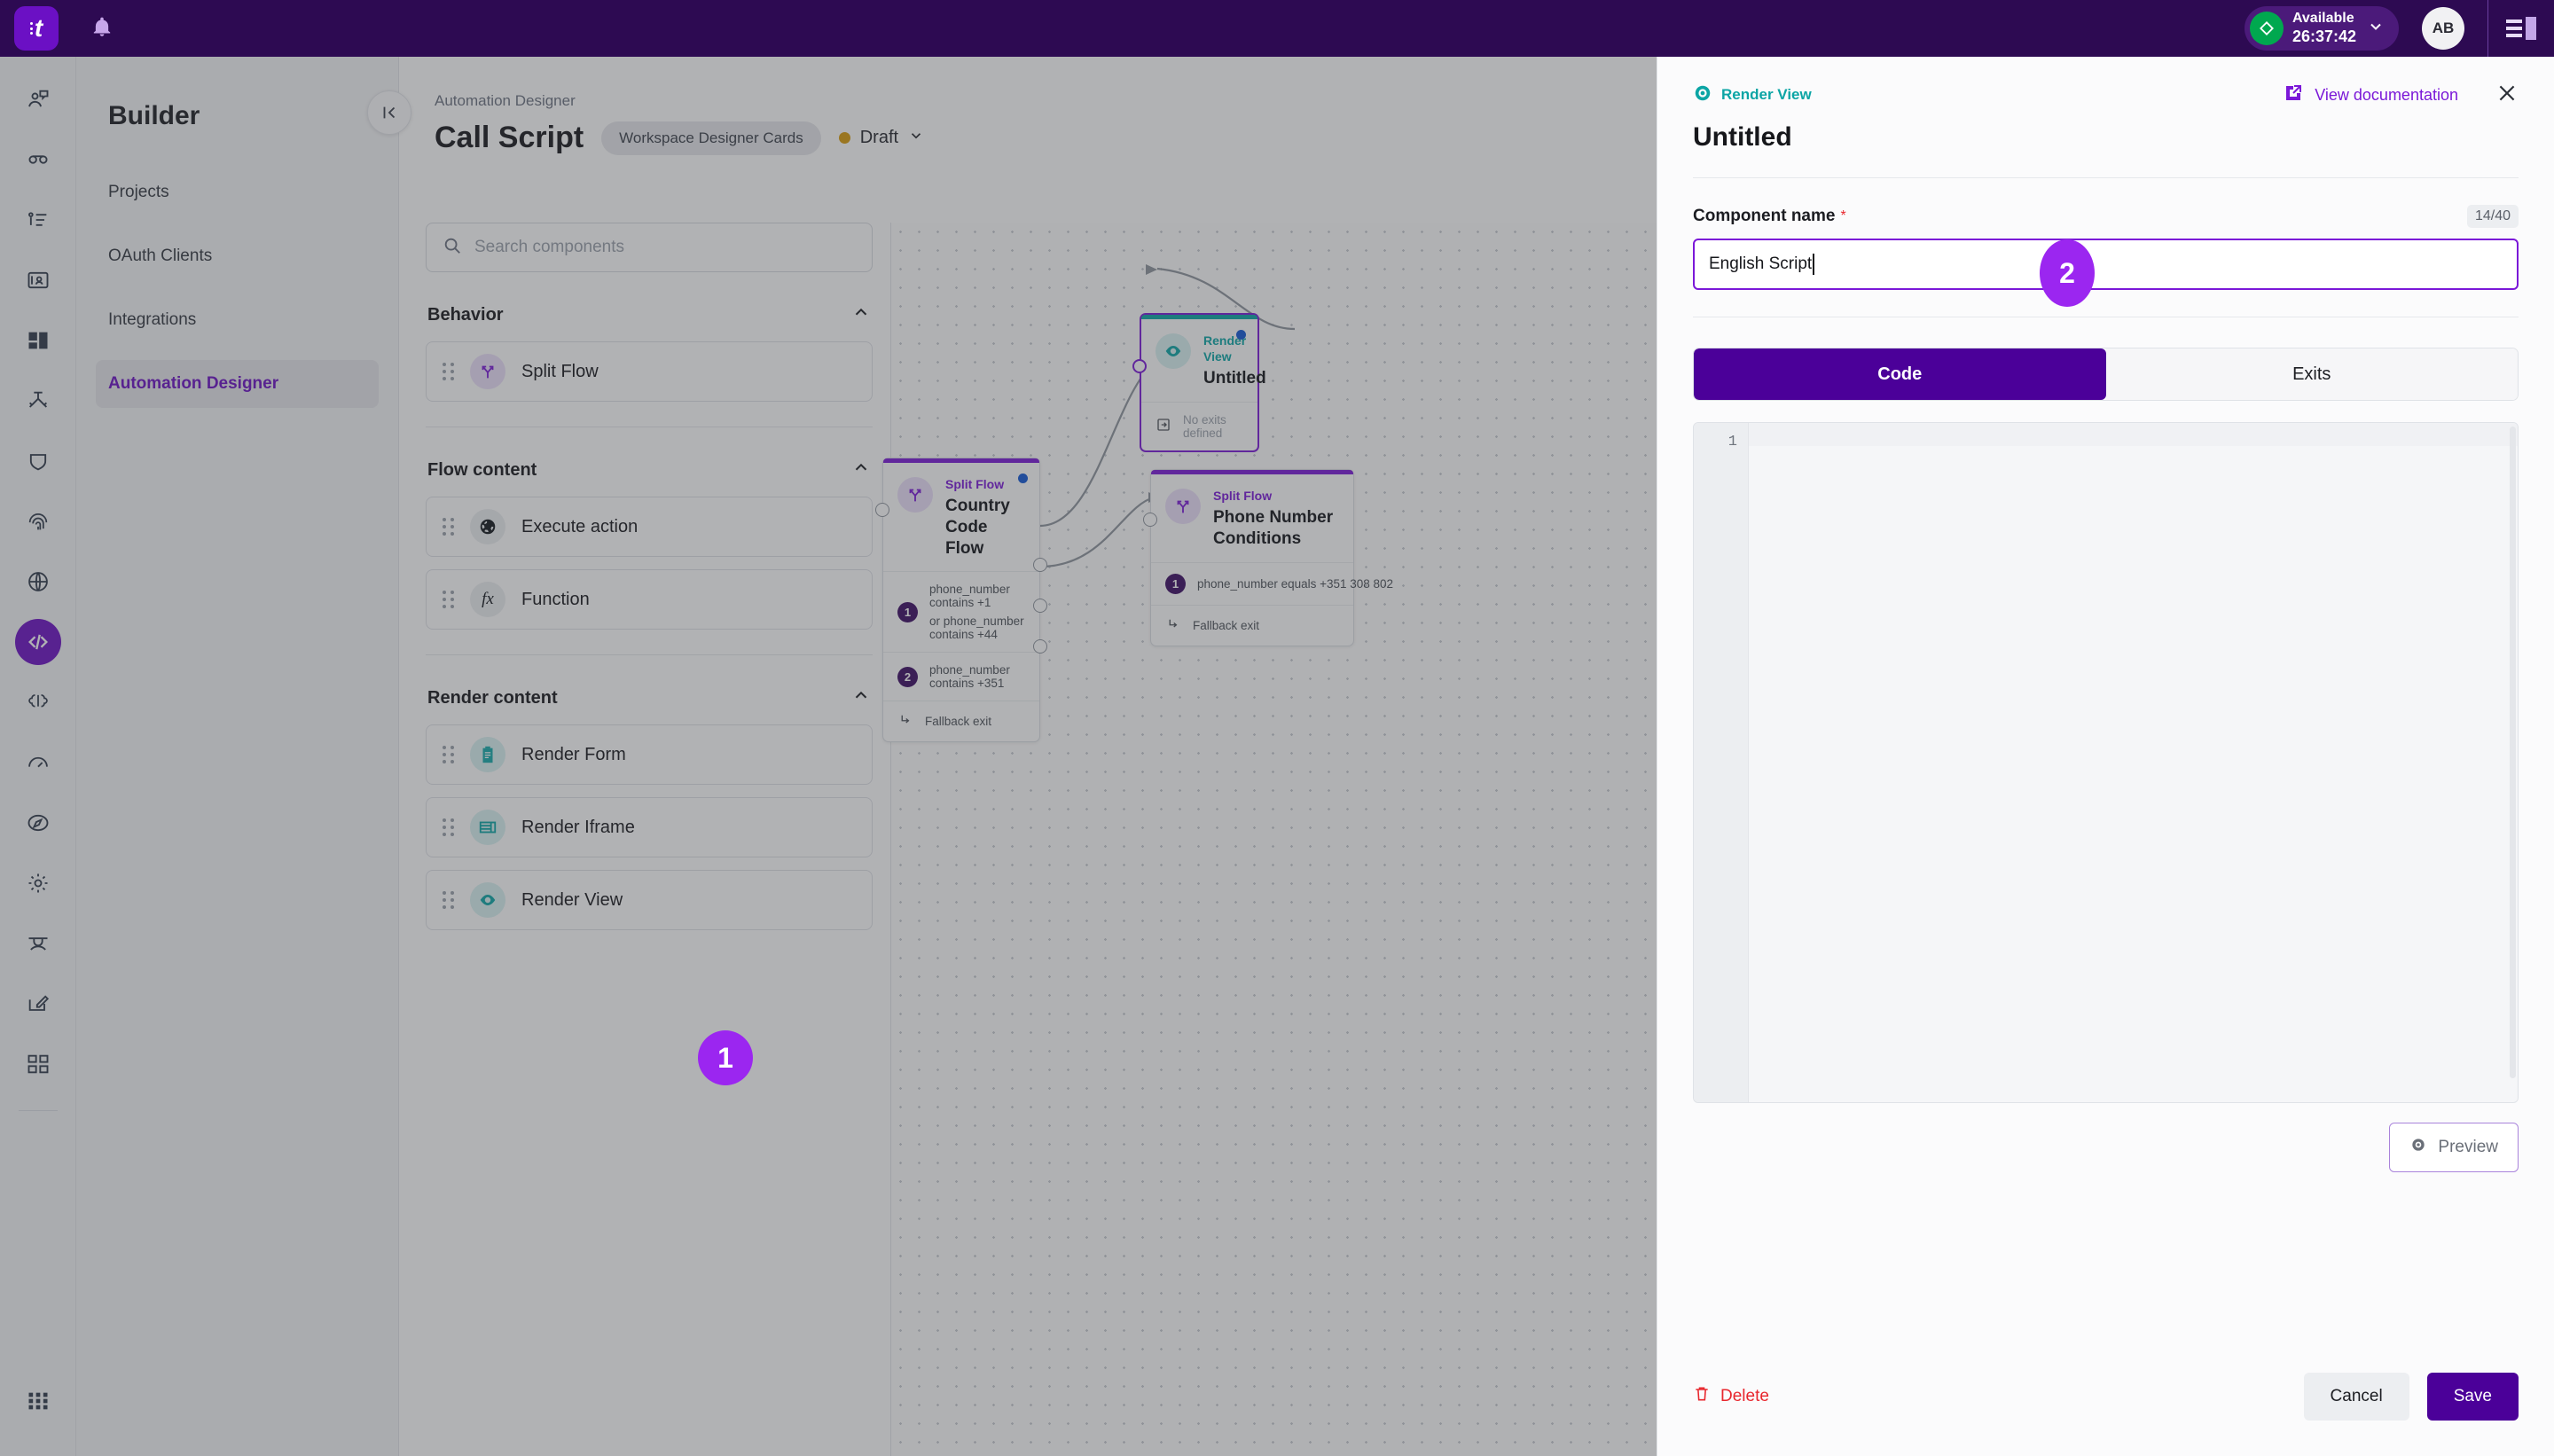 The width and height of the screenshot is (2554, 1456). I want to click on sidebar-item-projects: Projects, so click(237, 192).